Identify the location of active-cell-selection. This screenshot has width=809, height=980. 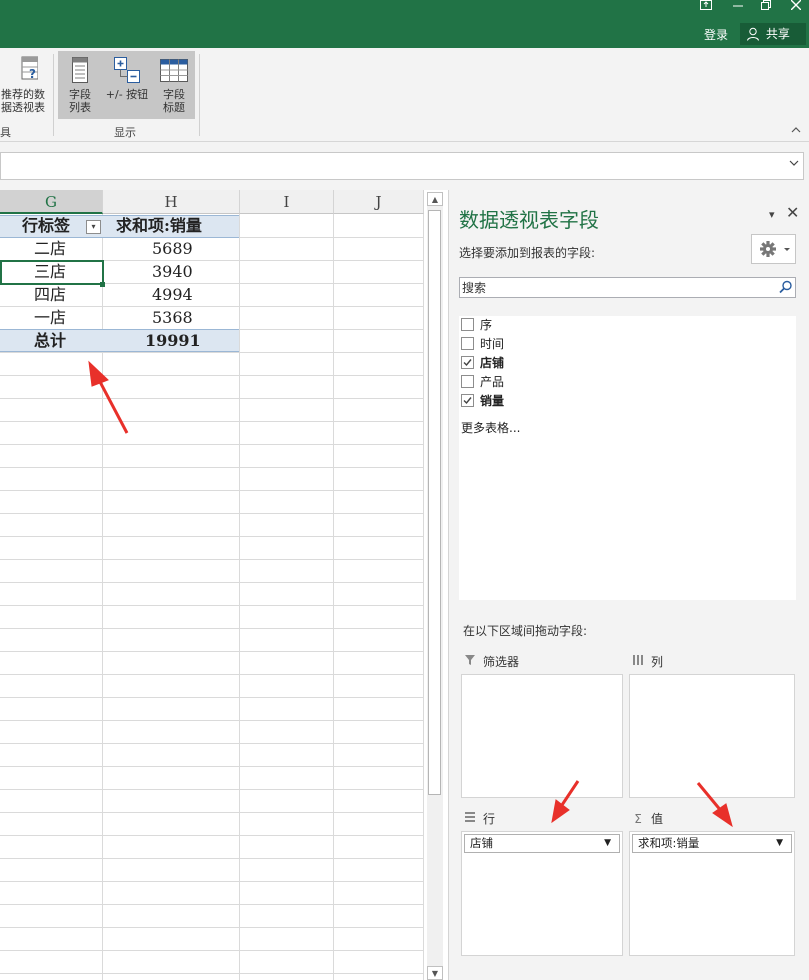
(52, 272).